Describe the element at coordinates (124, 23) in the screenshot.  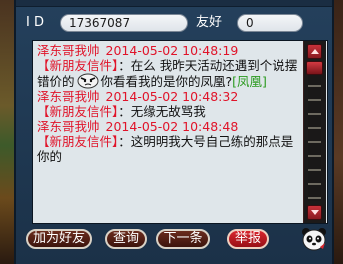
I see `id-field: 17367087` at that location.